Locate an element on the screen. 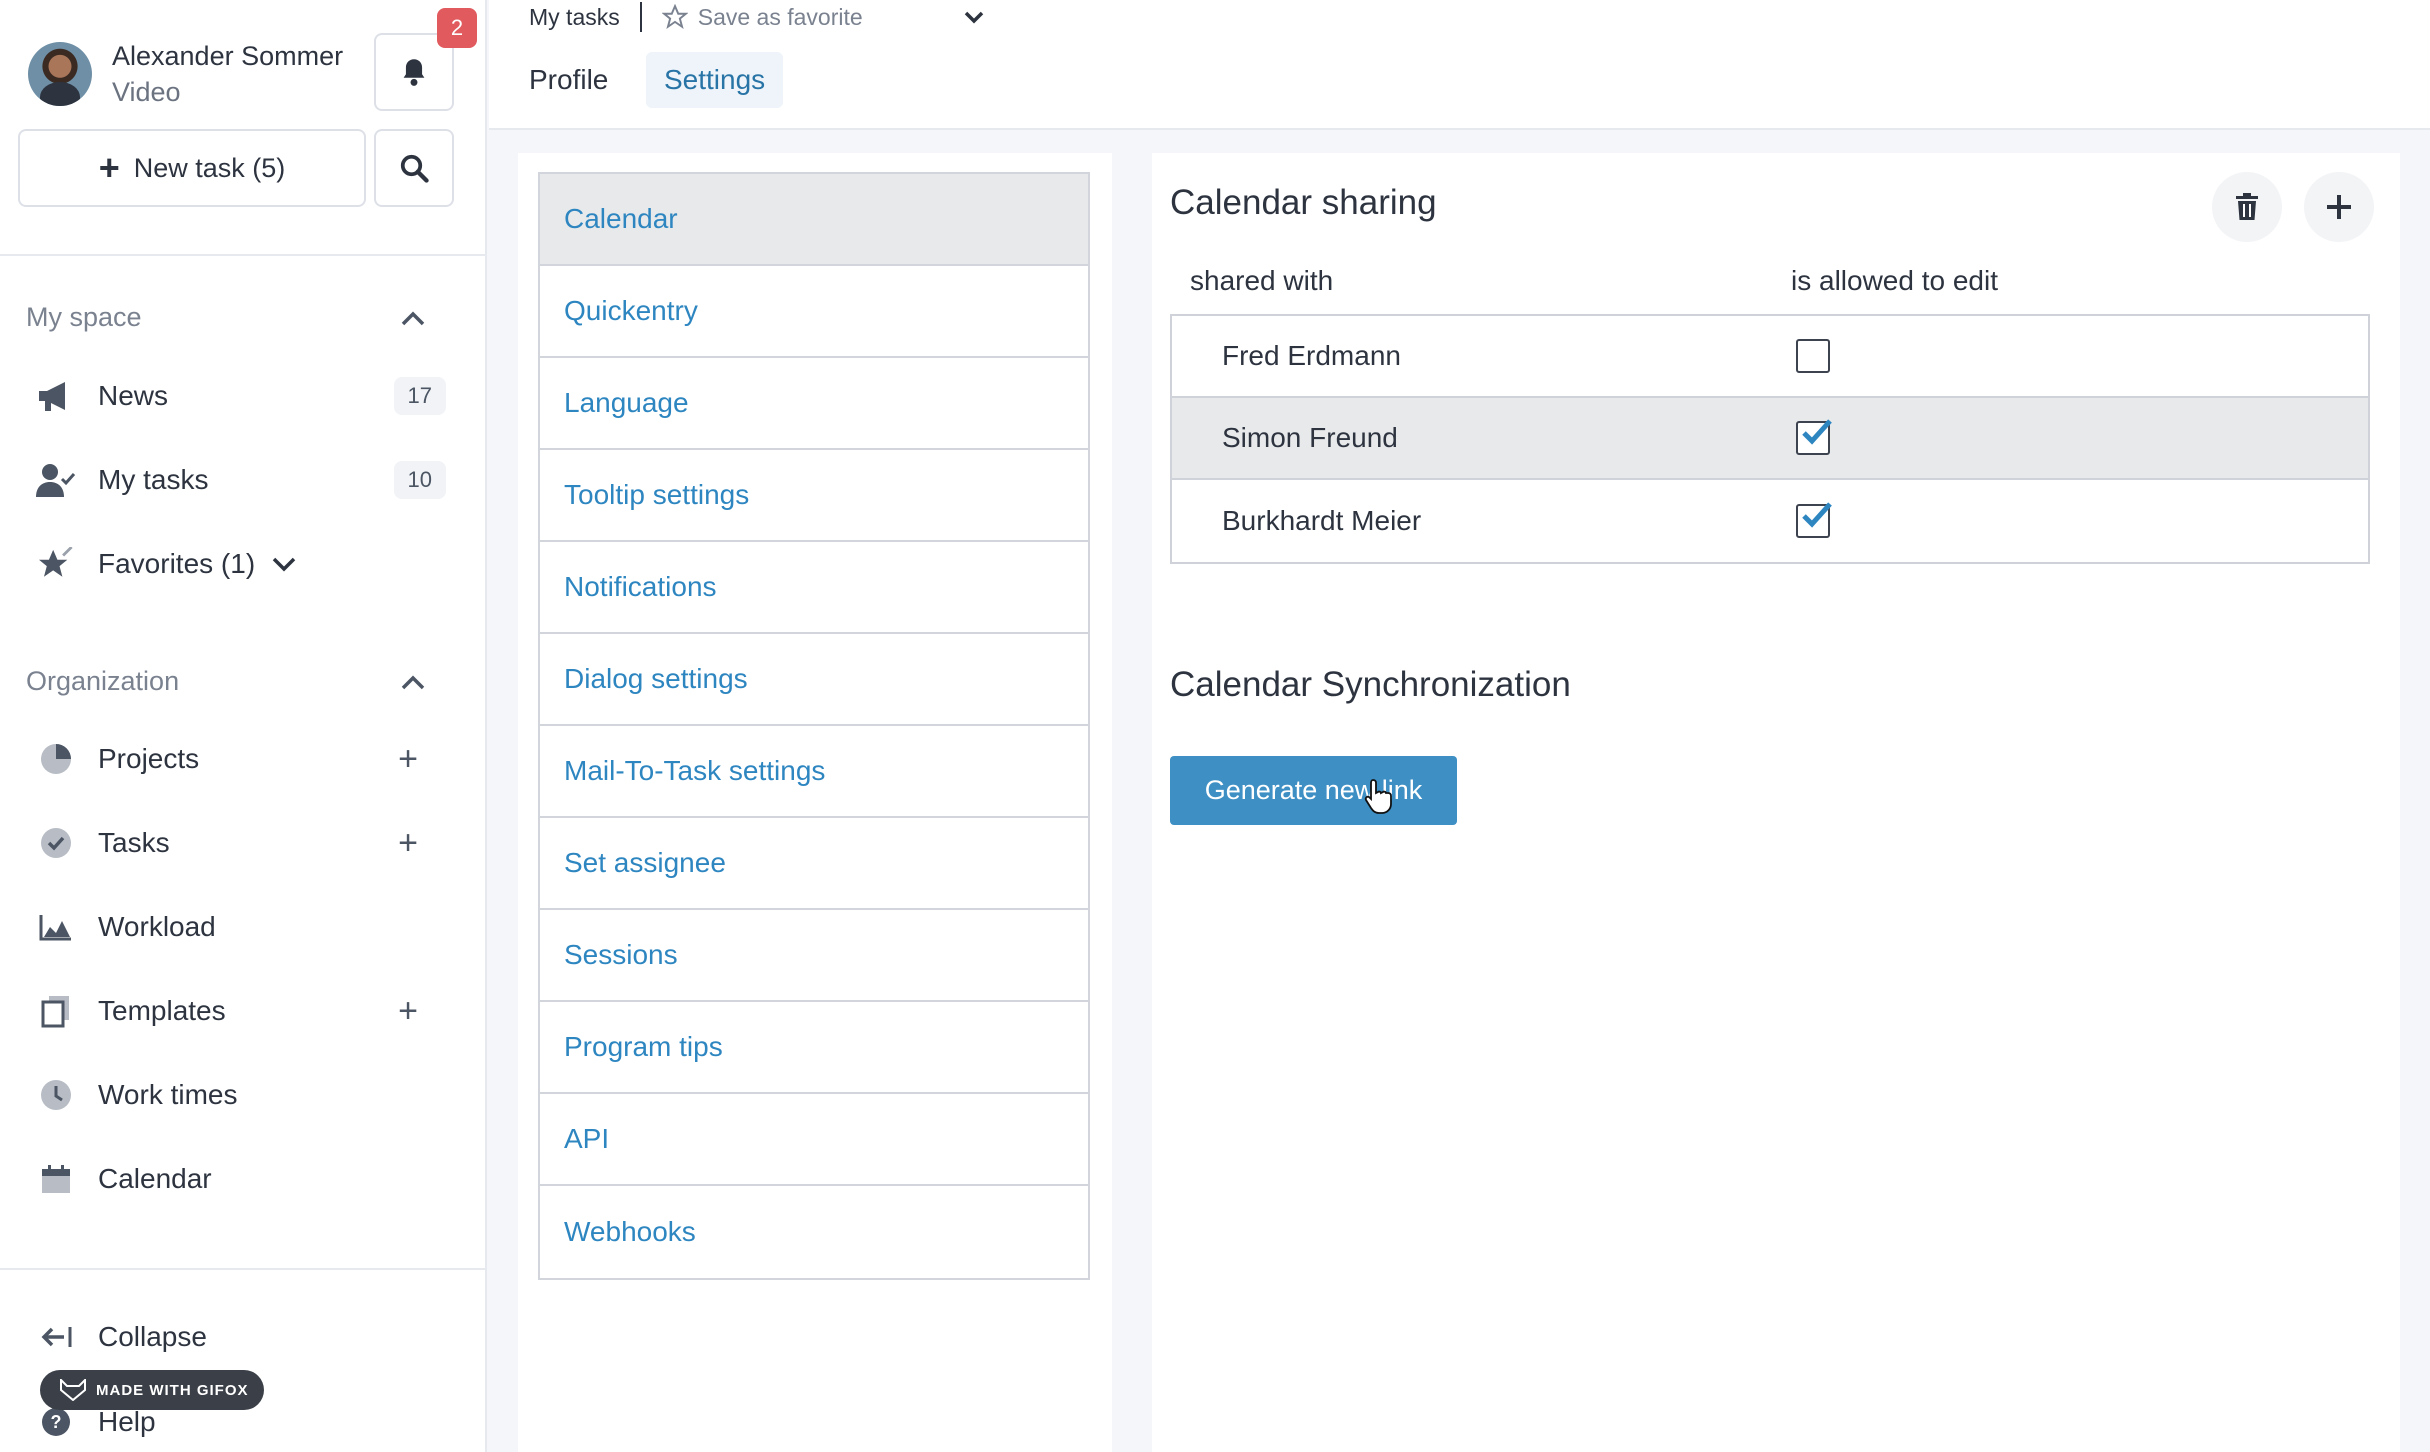 This screenshot has height=1452, width=2430. plus-icon is located at coordinates (2339, 207).